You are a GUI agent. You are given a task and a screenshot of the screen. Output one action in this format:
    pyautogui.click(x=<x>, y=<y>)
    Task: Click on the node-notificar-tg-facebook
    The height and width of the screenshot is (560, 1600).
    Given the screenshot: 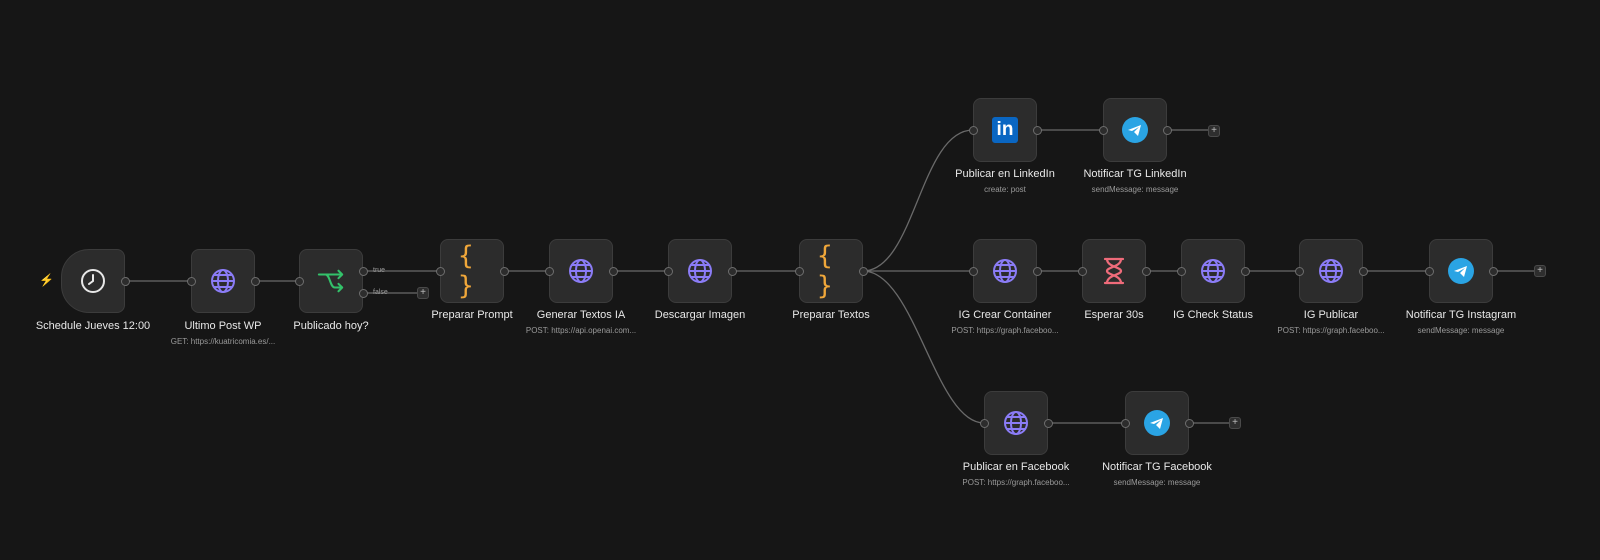 What is the action you would take?
    pyautogui.click(x=1157, y=423)
    